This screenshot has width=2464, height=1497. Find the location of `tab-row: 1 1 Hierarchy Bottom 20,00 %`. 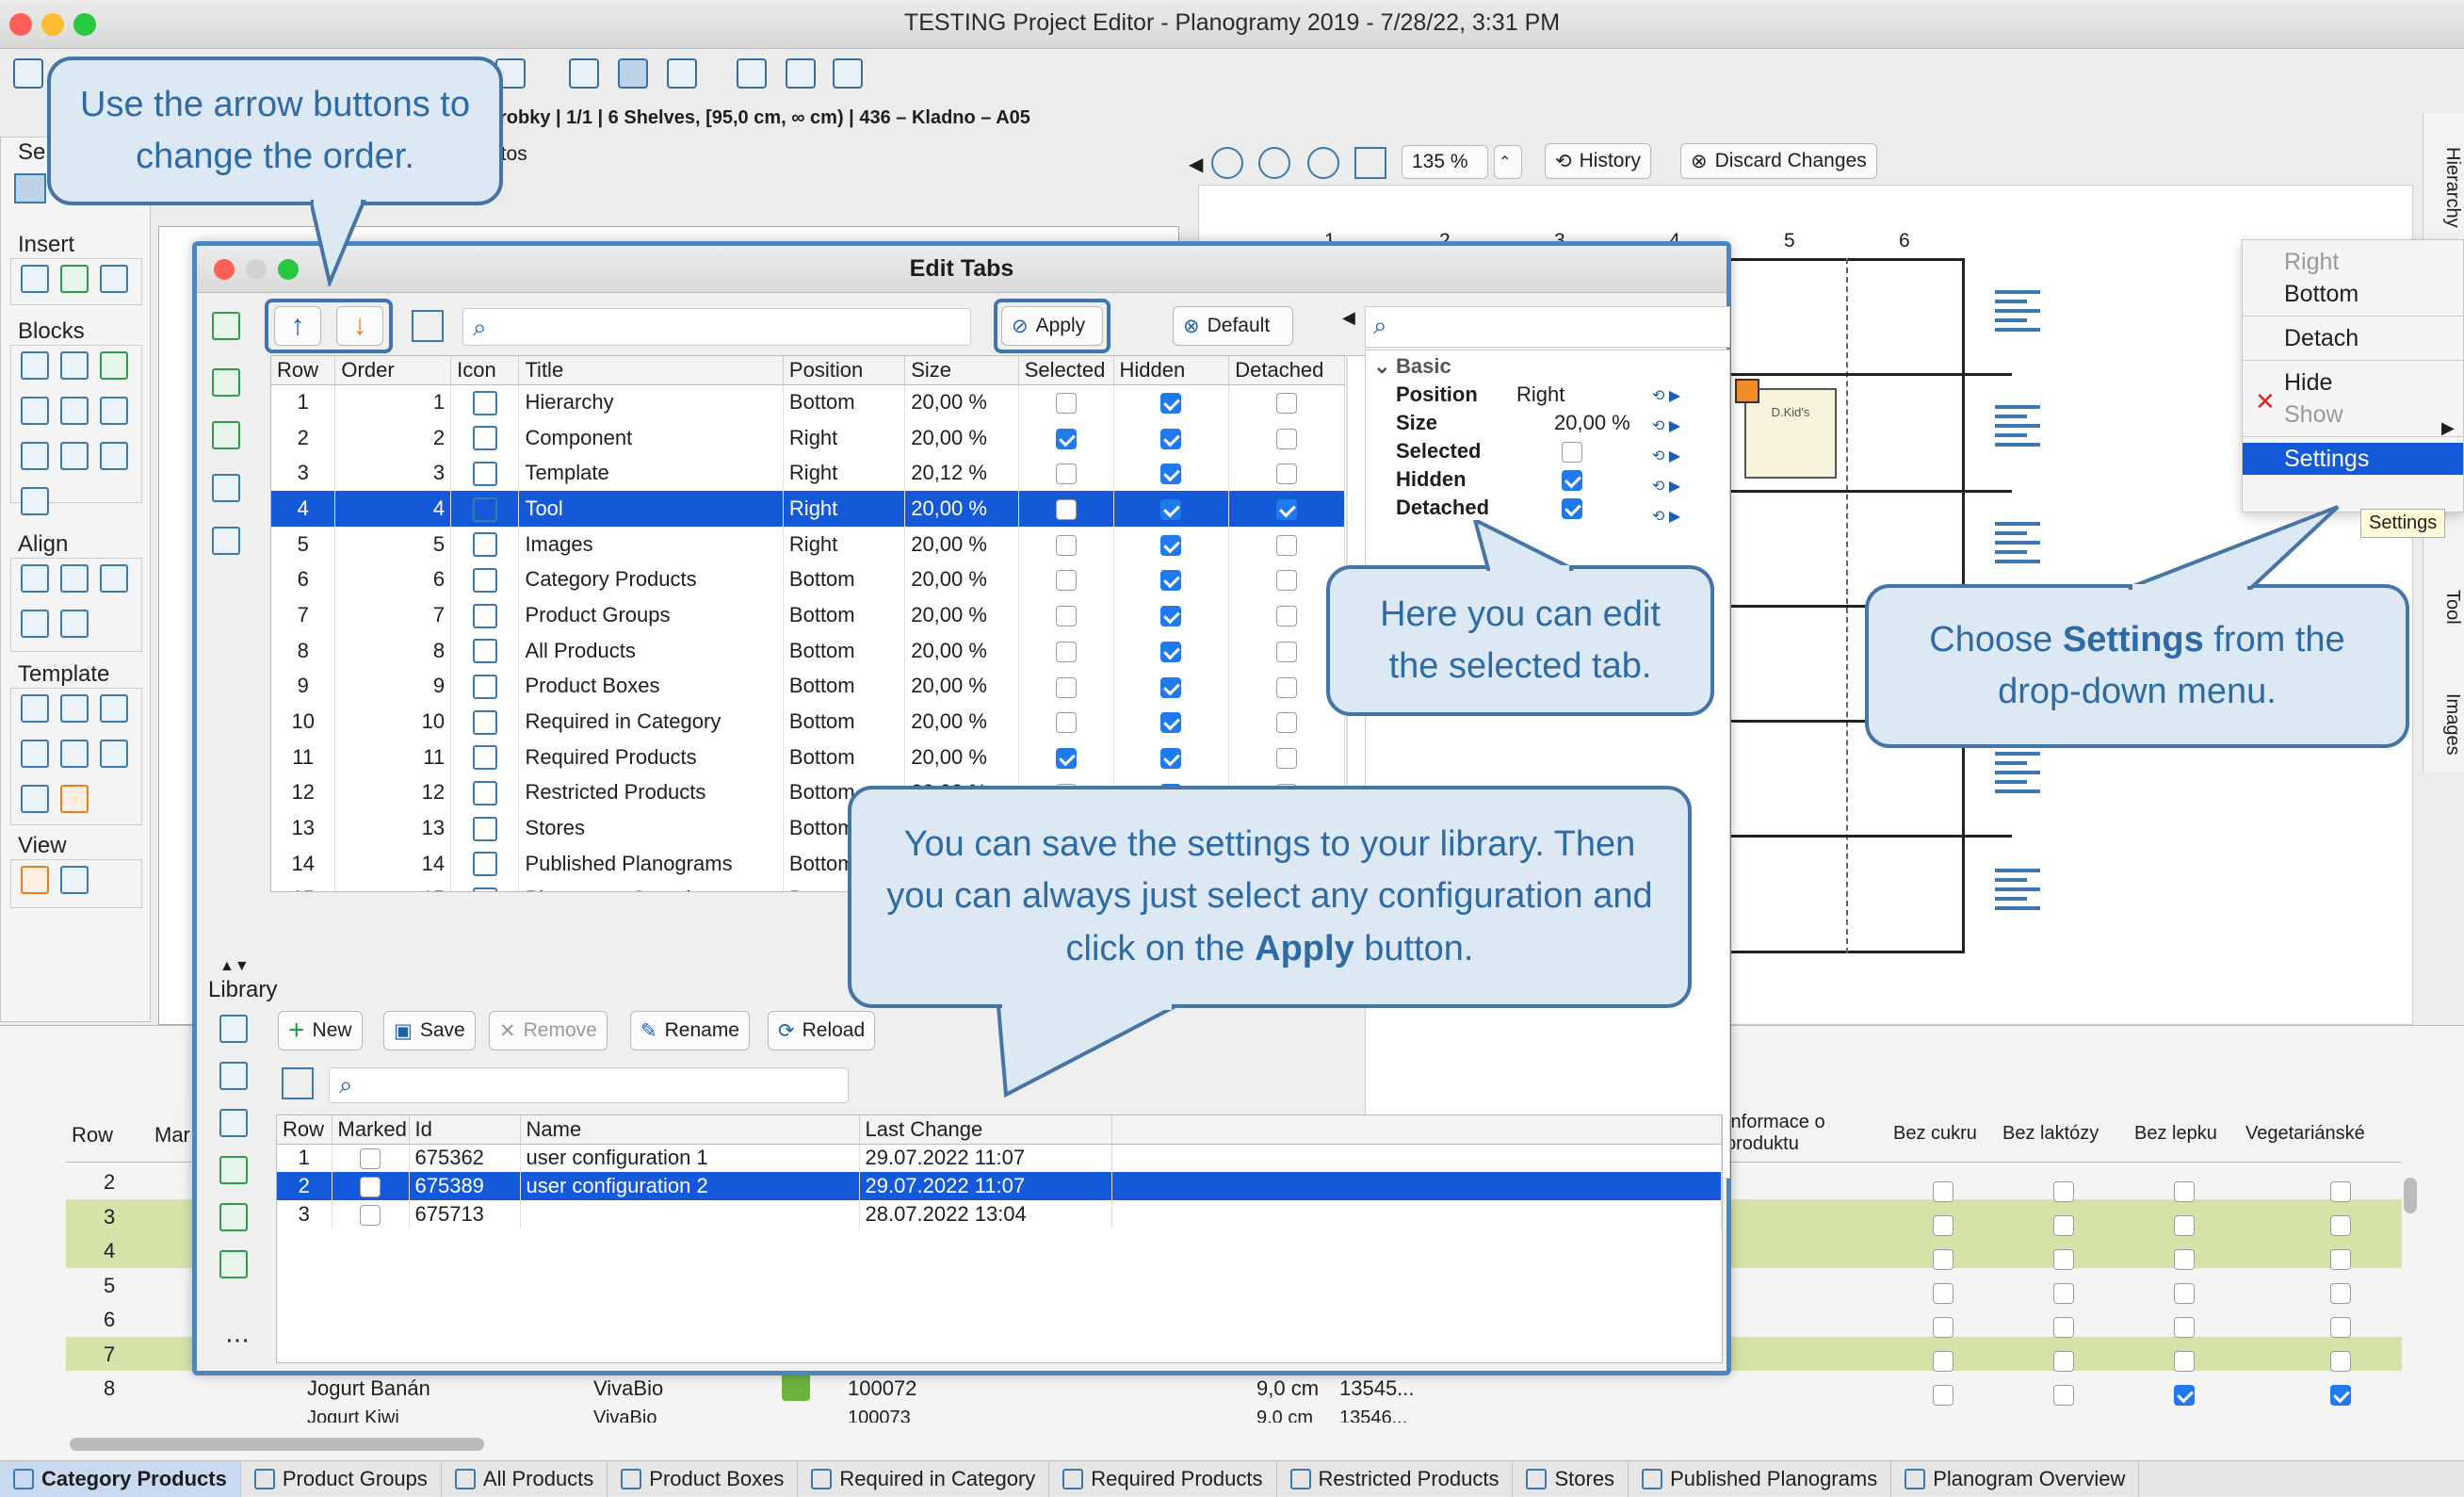

tab-row: 1 1 Hierarchy Bottom 20,00 % is located at coordinates (808, 402).